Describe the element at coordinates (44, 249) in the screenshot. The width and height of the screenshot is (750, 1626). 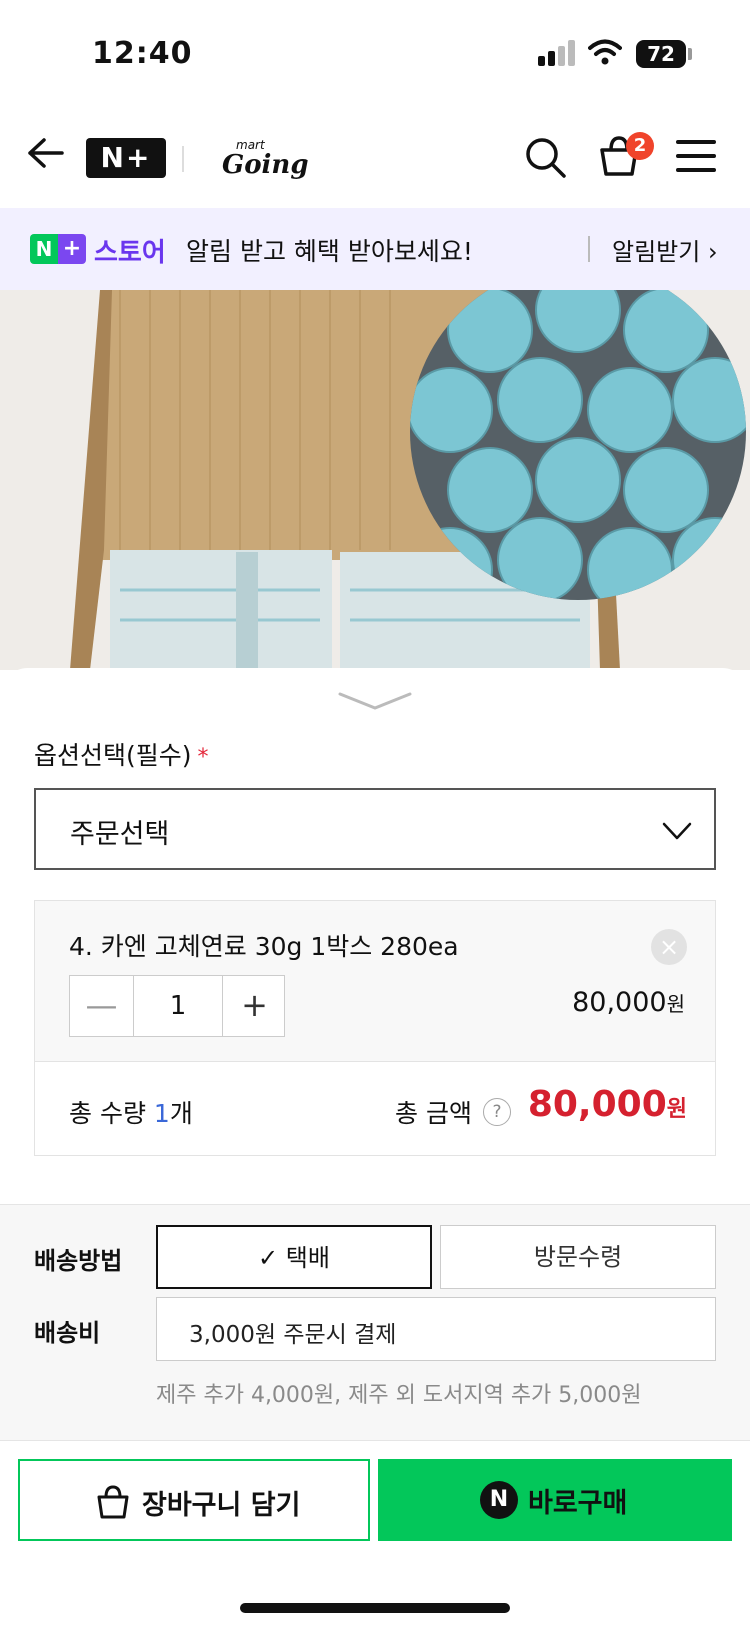
I see `nplus-badge-n: N` at that location.